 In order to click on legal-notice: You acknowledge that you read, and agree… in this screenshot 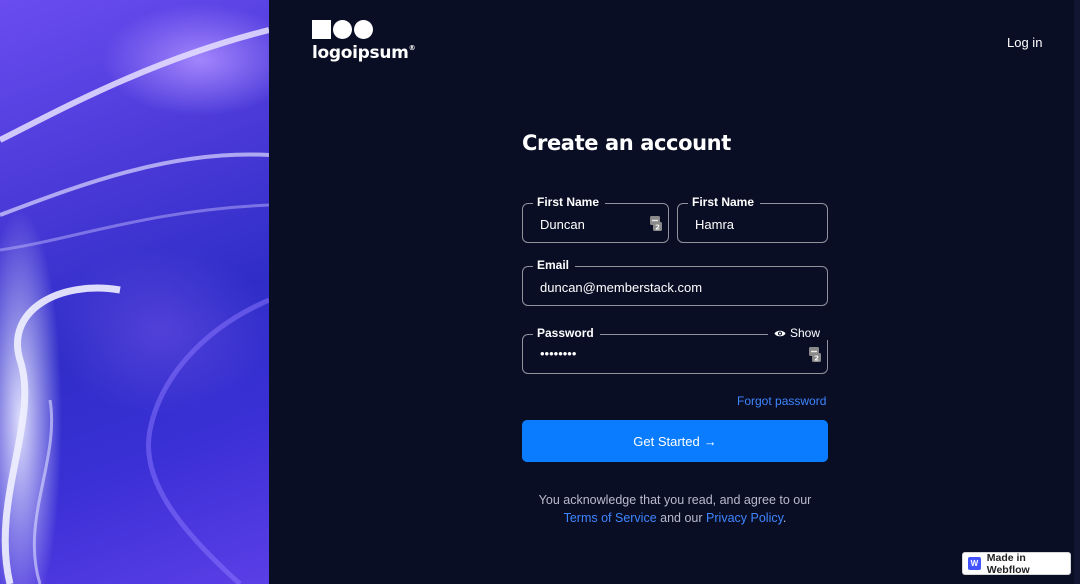, I will do `click(675, 509)`.